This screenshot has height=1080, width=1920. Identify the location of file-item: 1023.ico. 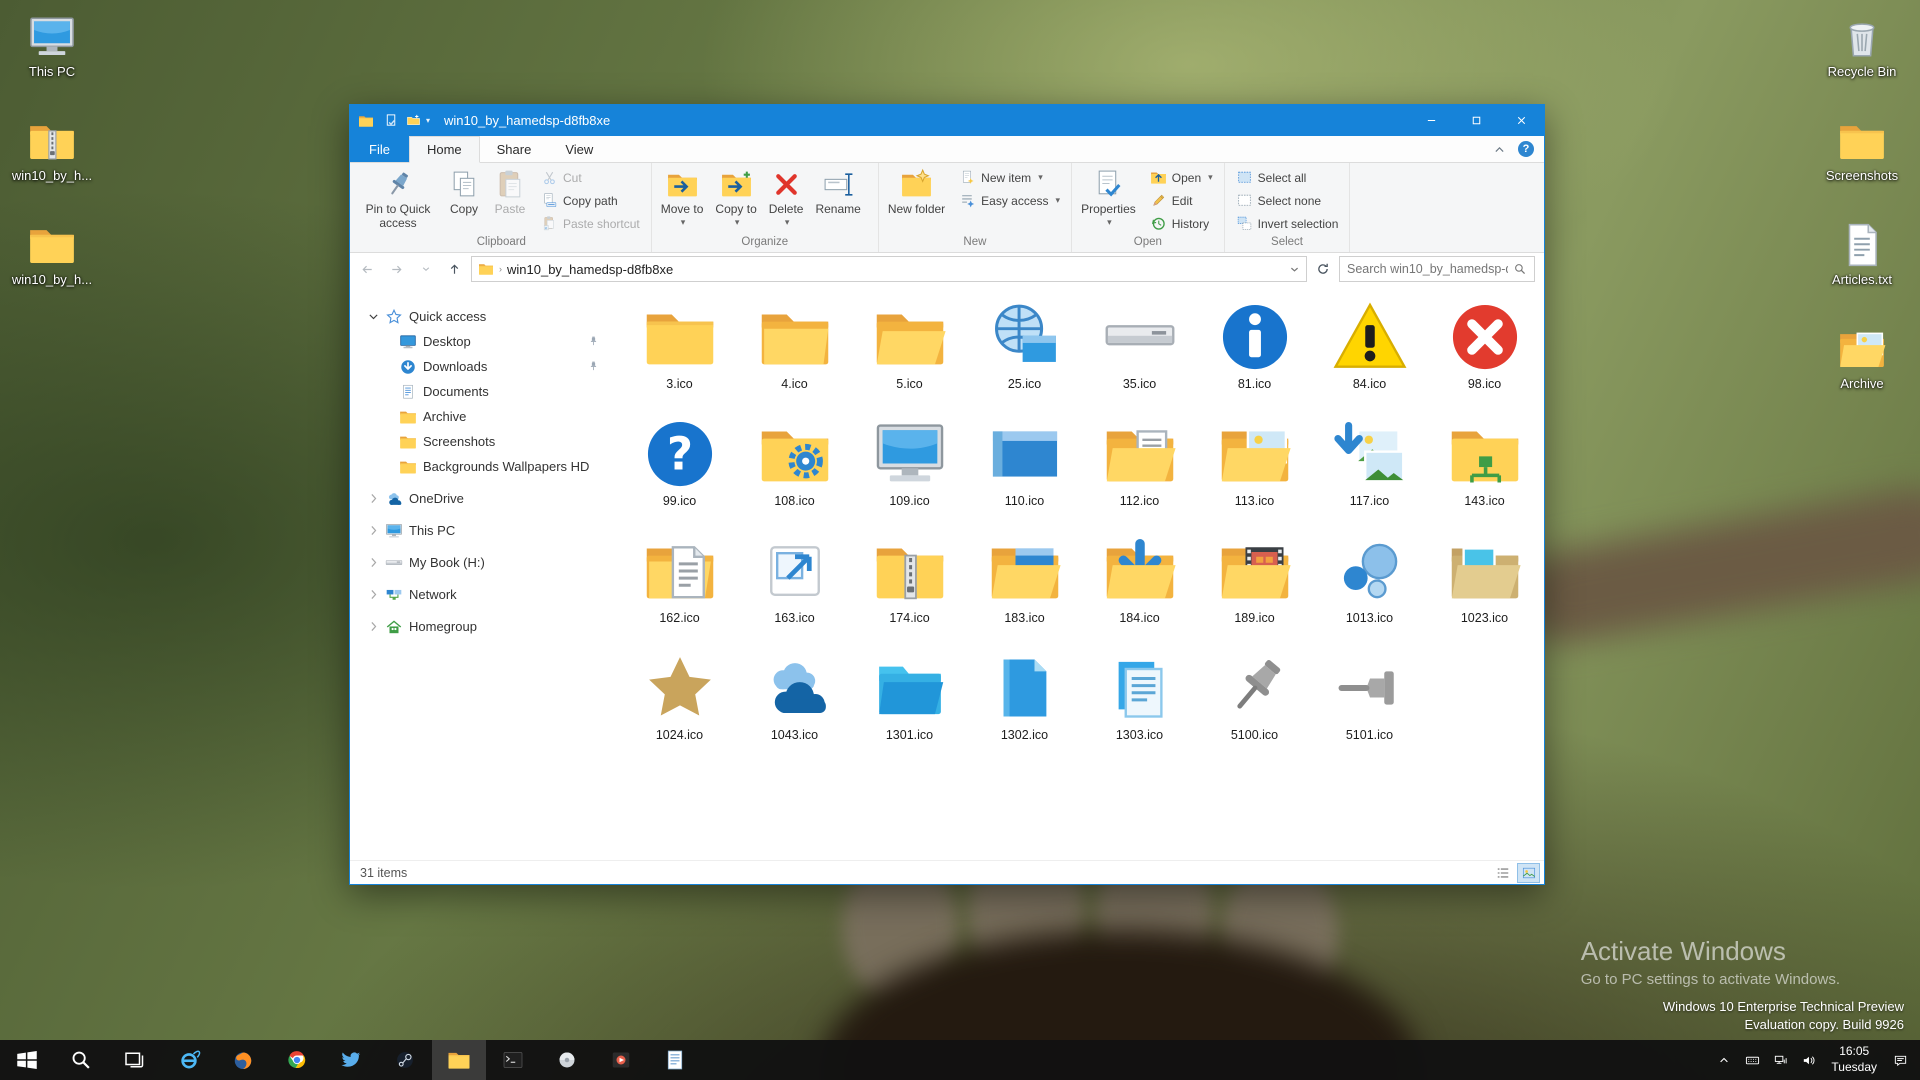
(1484, 591).